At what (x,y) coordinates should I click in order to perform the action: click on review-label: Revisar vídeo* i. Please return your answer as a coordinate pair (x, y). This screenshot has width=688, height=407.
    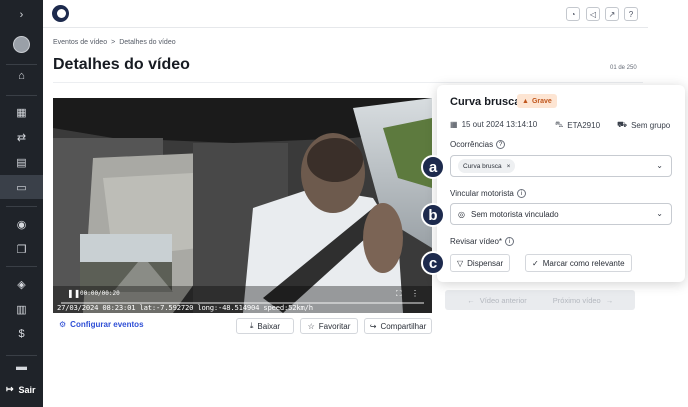
    Looking at the image, I should click on (482, 241).